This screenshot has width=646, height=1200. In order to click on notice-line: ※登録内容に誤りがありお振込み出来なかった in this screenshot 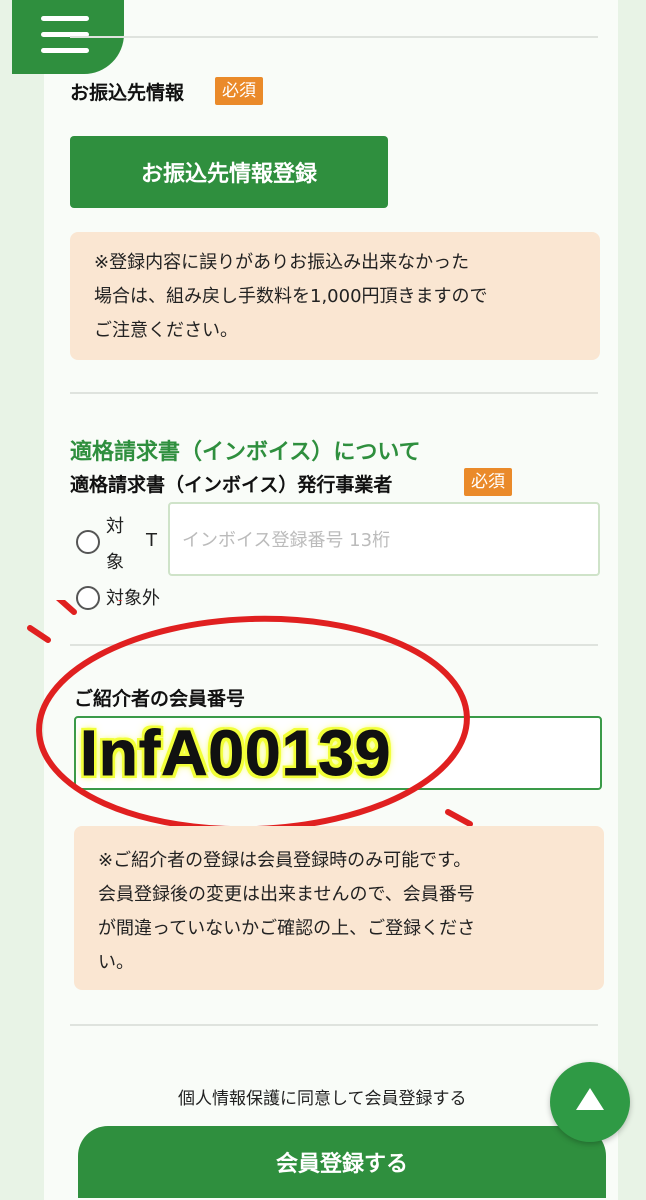, I will do `click(282, 262)`.